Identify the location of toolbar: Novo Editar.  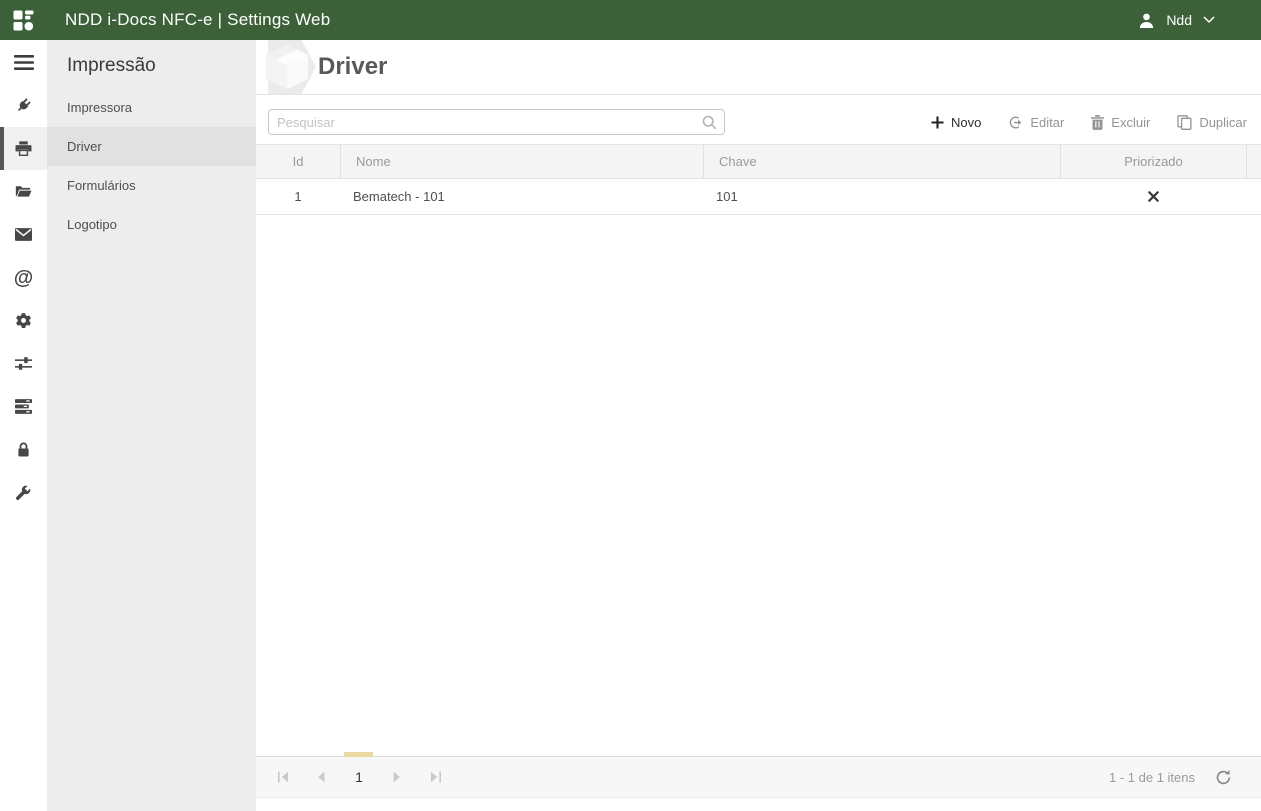
(758, 119).